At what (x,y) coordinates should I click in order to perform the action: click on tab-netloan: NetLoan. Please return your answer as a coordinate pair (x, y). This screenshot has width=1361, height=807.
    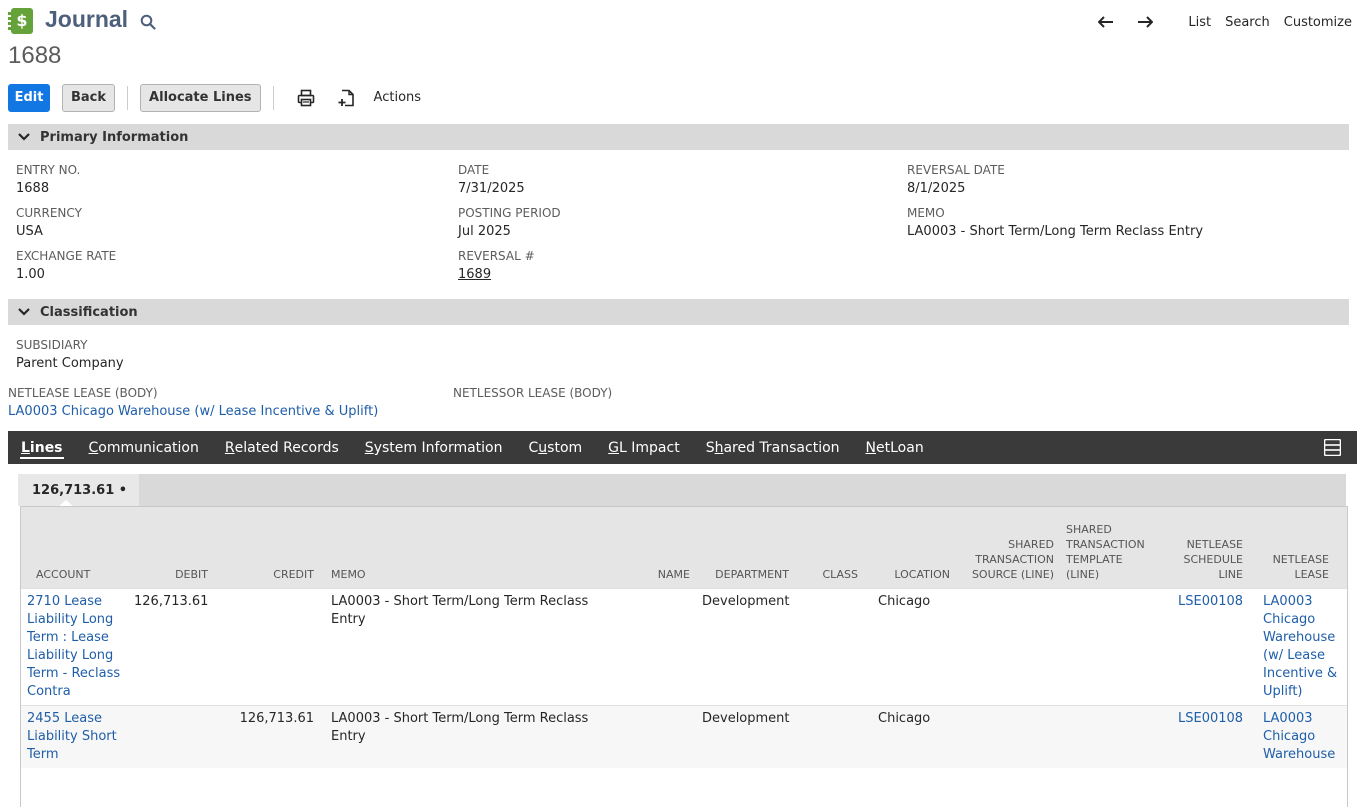
    Looking at the image, I should click on (895, 447).